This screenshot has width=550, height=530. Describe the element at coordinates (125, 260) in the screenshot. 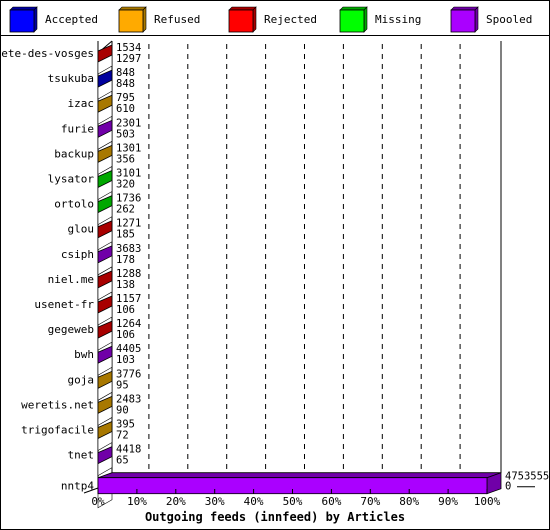

I see `bar-value-bottom: 178` at that location.